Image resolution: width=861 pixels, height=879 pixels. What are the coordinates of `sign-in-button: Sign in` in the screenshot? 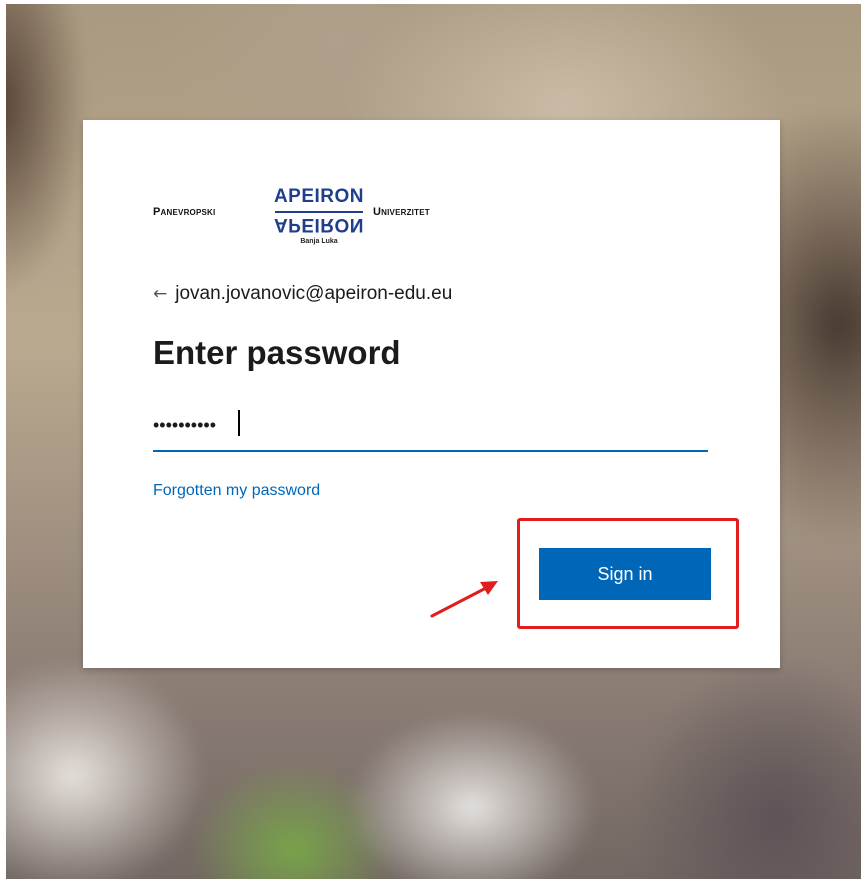 It's located at (625, 574).